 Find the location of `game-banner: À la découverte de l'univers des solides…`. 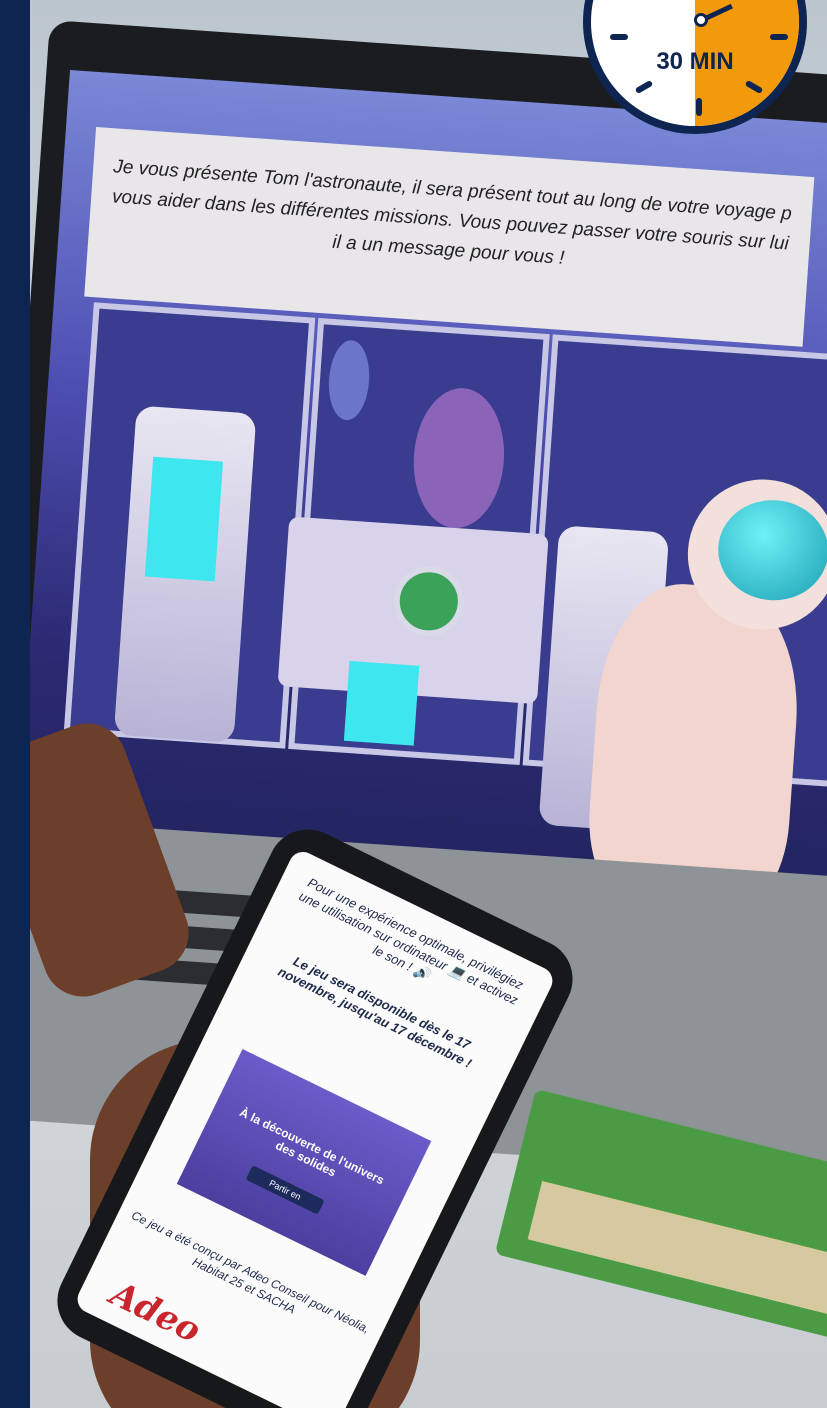

game-banner: À la découverte de l'univers des solides… is located at coordinates (304, 1162).